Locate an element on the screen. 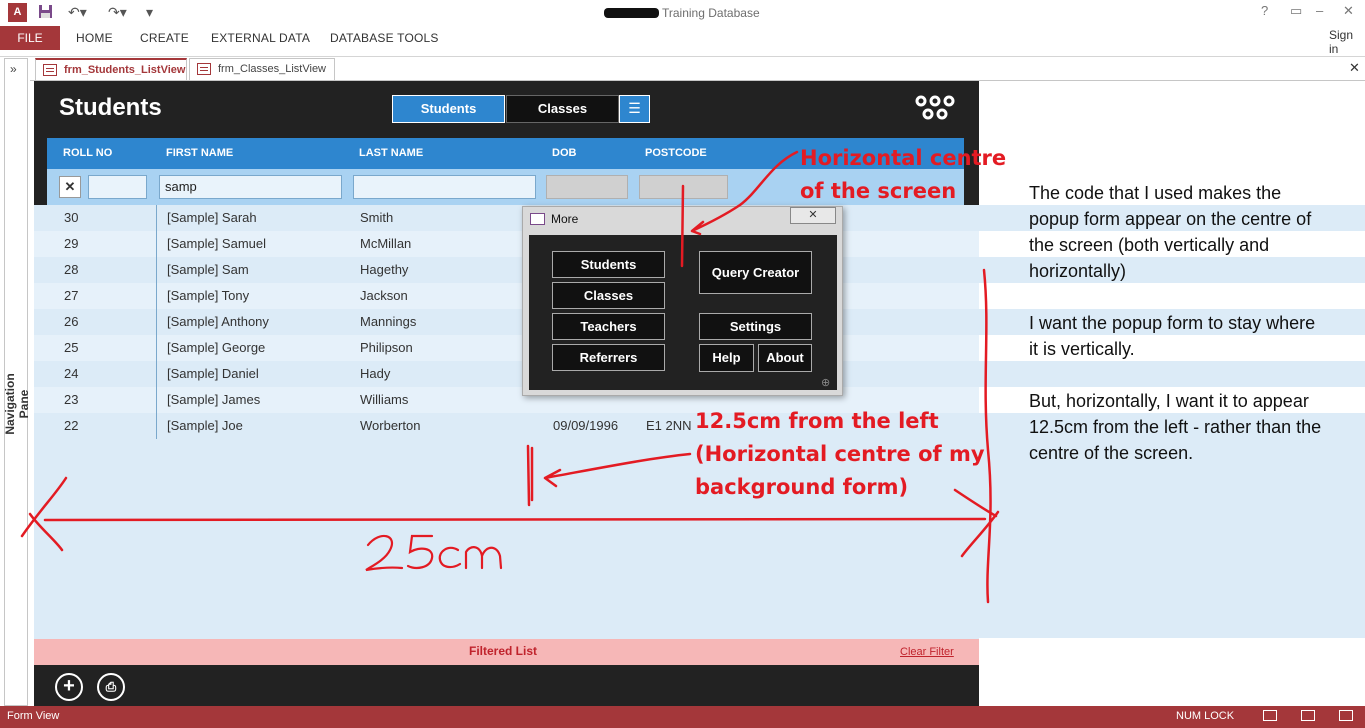 The width and height of the screenshot is (1365, 728). design-view-icon is located at coordinates (1346, 715).